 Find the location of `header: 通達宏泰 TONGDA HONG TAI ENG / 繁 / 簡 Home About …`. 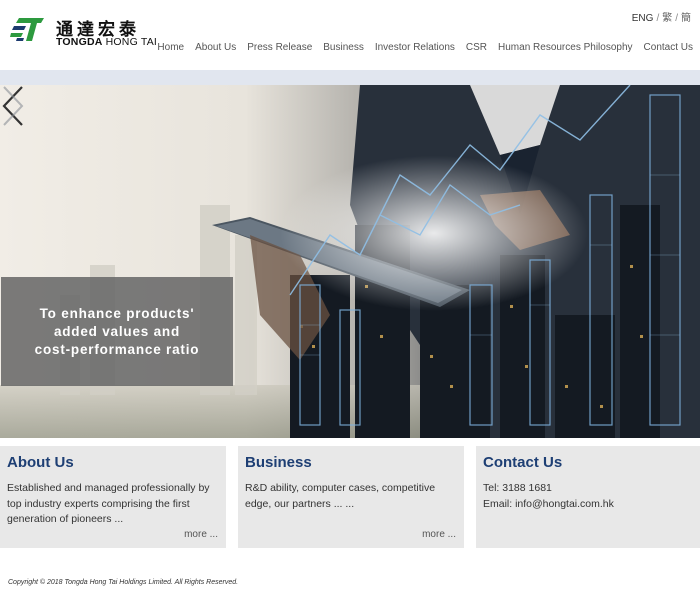

header: 通達宏泰 TONGDA HONG TAI ENG / 繁 / 簡 Home About … is located at coordinates (350, 35).